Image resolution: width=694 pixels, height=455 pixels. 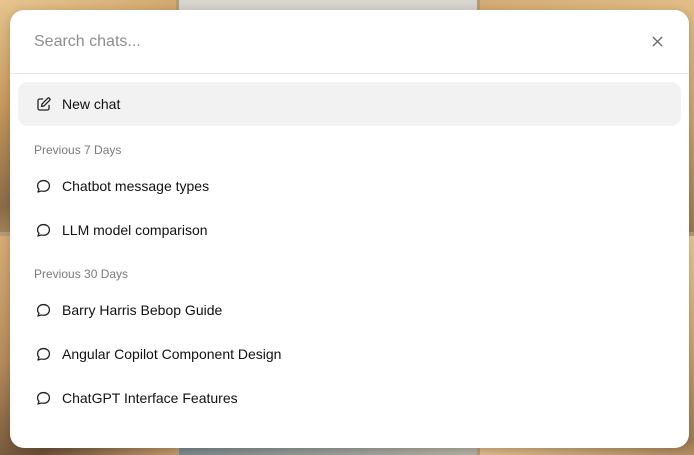 I want to click on chat-item-label: ChatGPT Interface Features, so click(x=150, y=398).